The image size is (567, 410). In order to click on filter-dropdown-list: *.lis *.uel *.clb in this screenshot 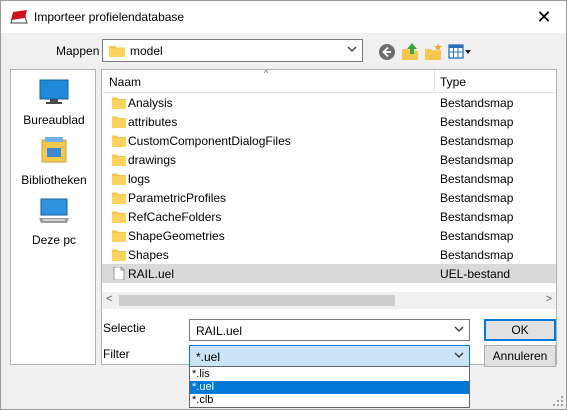, I will do `click(329, 387)`.